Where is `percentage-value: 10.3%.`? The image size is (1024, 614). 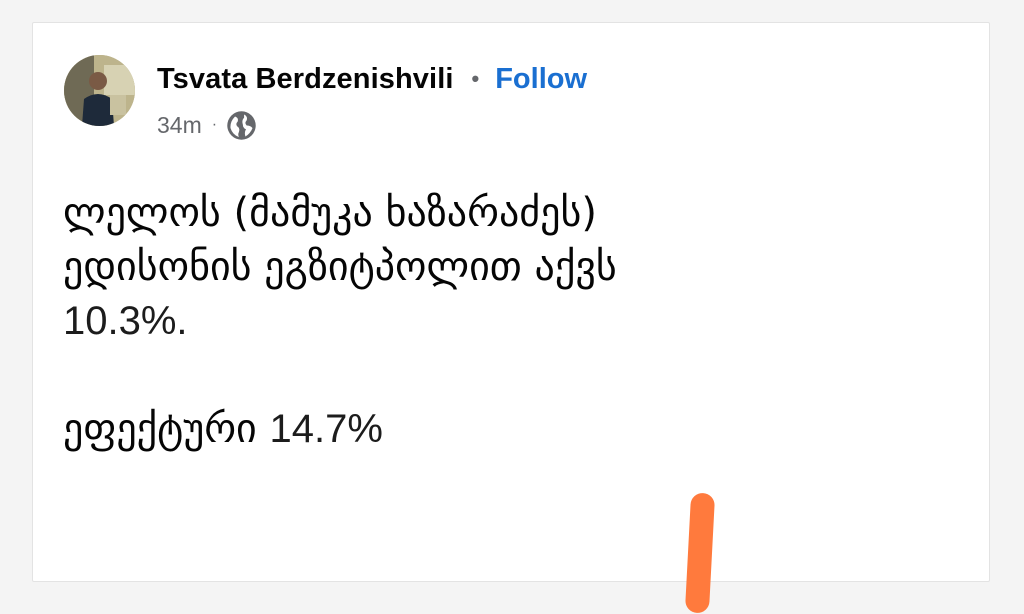
percentage-value: 10.3%. is located at coordinates (125, 321).